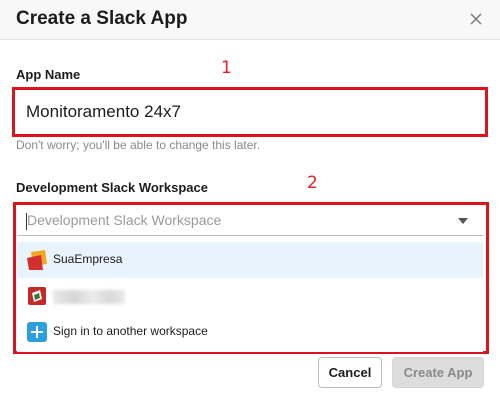  Describe the element at coordinates (463, 221) in the screenshot. I see `dropdown-arrow-icon` at that location.